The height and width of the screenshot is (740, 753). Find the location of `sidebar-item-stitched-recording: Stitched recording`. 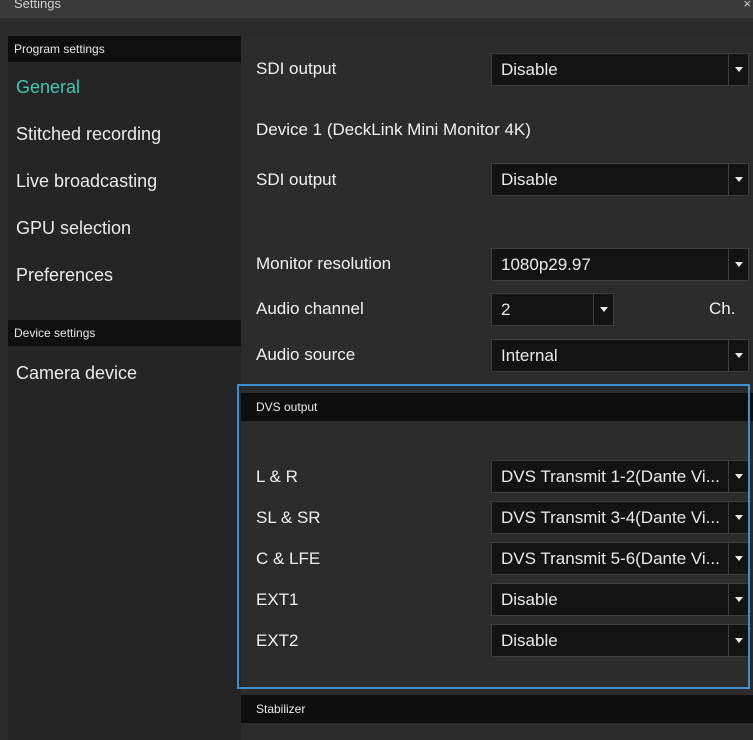

sidebar-item-stitched-recording: Stitched recording is located at coordinates (88, 134).